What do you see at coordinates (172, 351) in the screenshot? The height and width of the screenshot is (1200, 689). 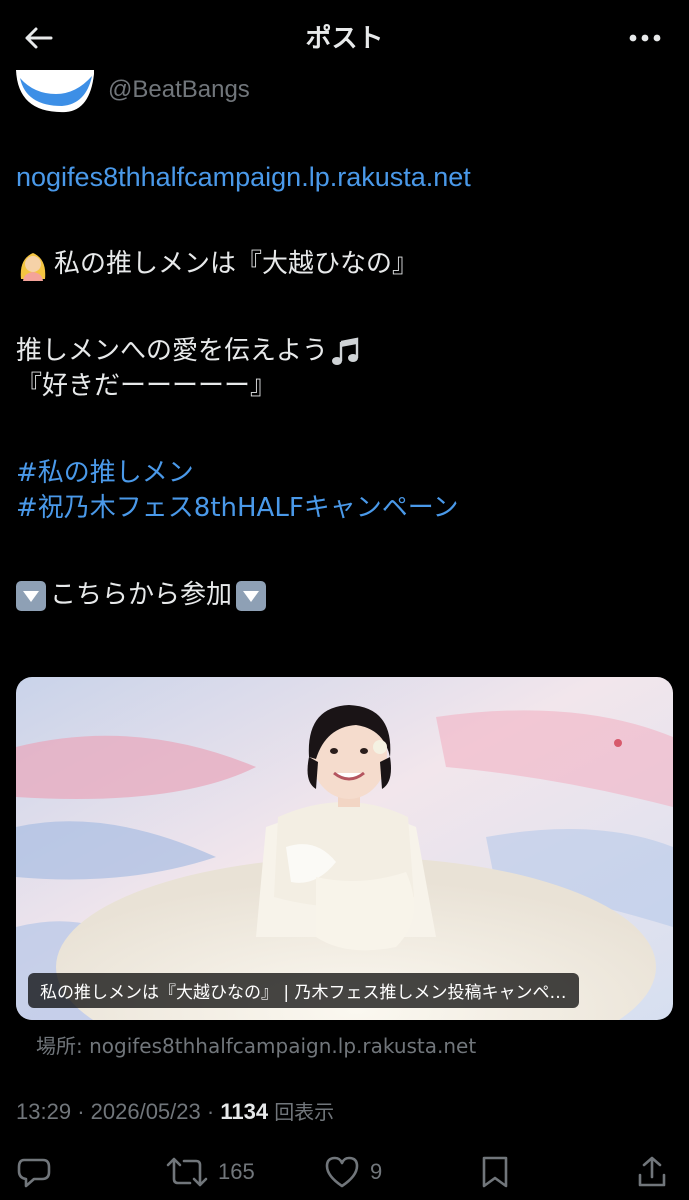 I see `love-line: 推しメンへの愛を伝えよう` at bounding box center [172, 351].